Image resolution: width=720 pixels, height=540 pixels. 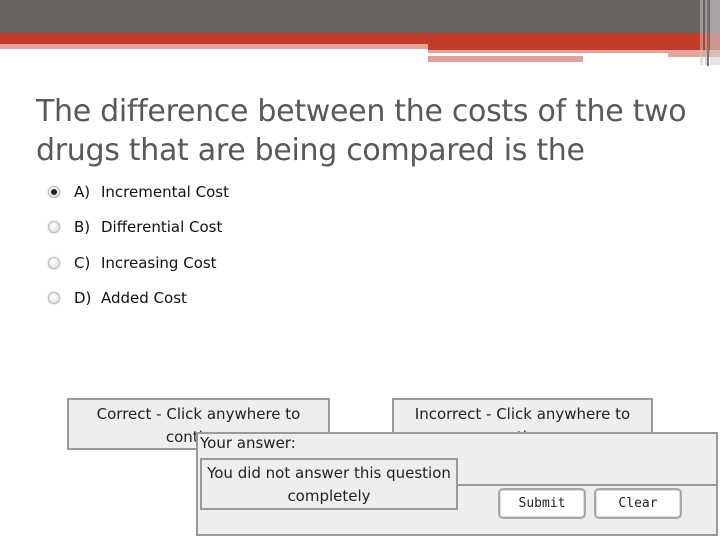 I want to click on option-letter: D), so click(x=83, y=298).